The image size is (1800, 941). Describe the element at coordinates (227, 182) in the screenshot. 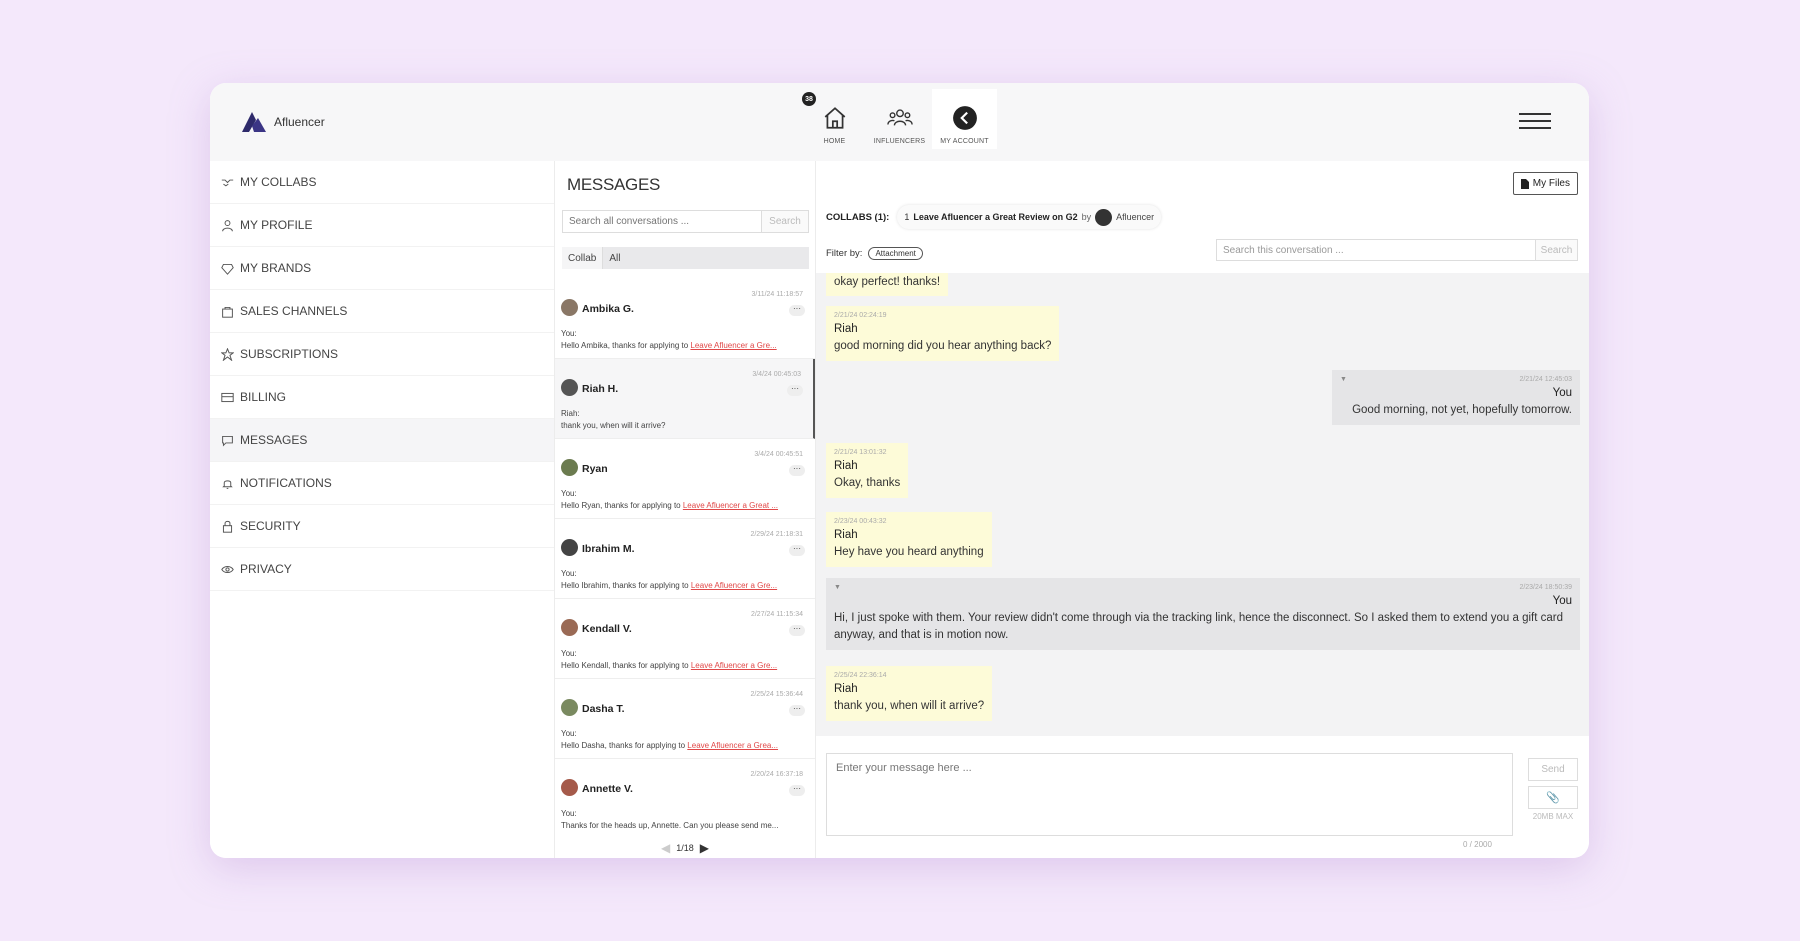

I see `handshake-icon` at that location.